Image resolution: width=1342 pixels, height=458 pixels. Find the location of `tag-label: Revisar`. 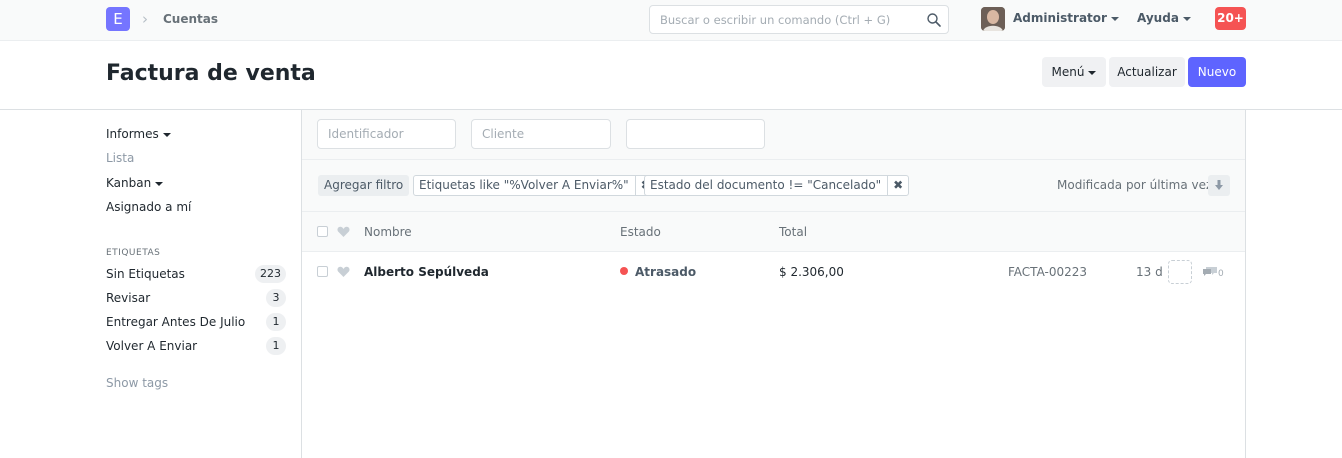

tag-label: Revisar is located at coordinates (128, 298).